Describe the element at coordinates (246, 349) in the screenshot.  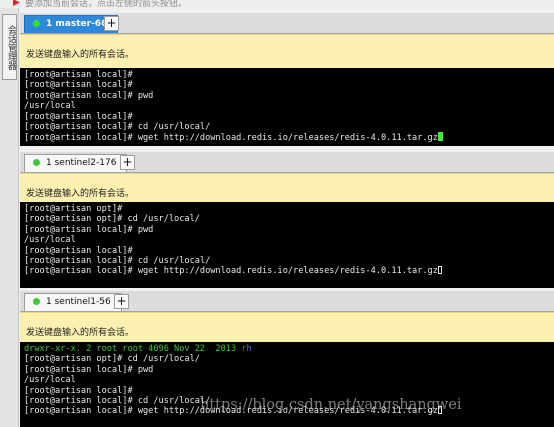
I see `ls-dir-name: rh` at that location.